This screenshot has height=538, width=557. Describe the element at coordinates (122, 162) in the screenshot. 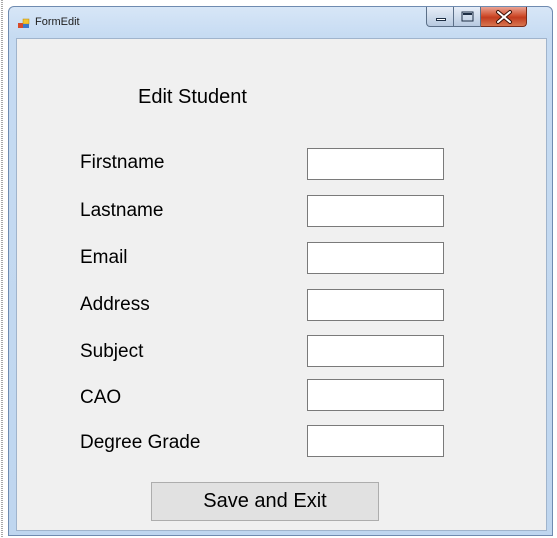

I see `firstname-label: Firstname` at that location.